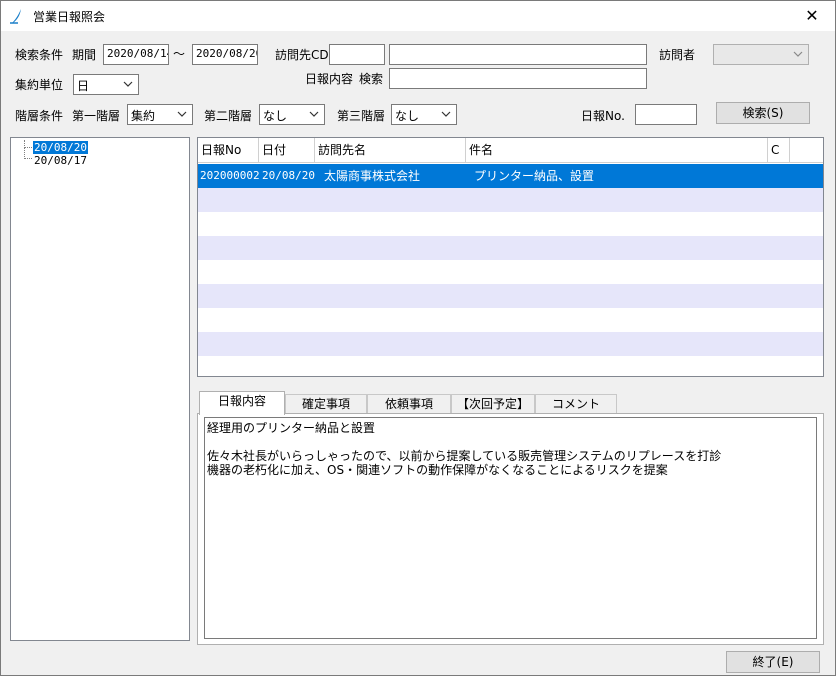  What do you see at coordinates (357, 54) in the screenshot?
I see `visitor-cd-input` at bounding box center [357, 54].